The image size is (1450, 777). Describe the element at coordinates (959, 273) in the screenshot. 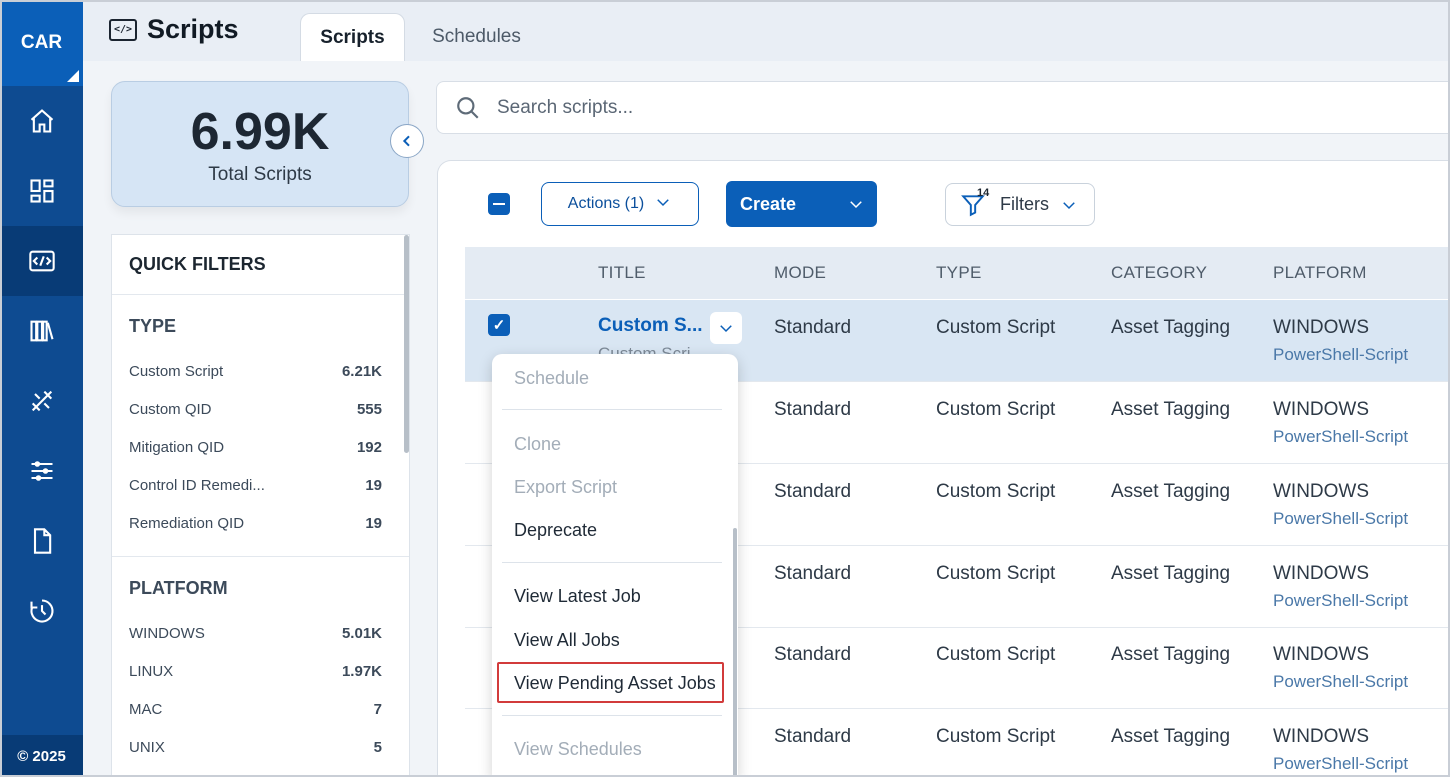

I see `column-header-type: TYPE` at that location.